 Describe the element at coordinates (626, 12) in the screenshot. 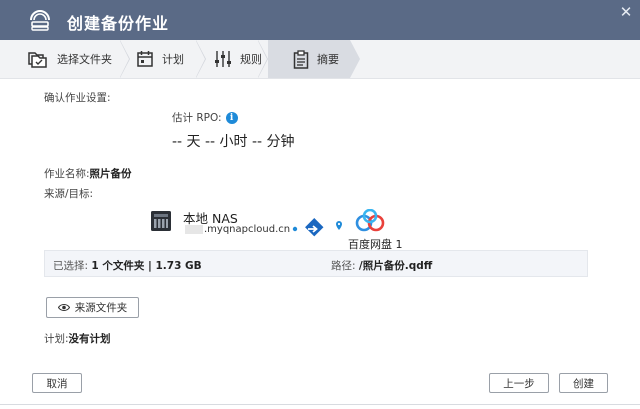

I see `close-button: ✕` at that location.